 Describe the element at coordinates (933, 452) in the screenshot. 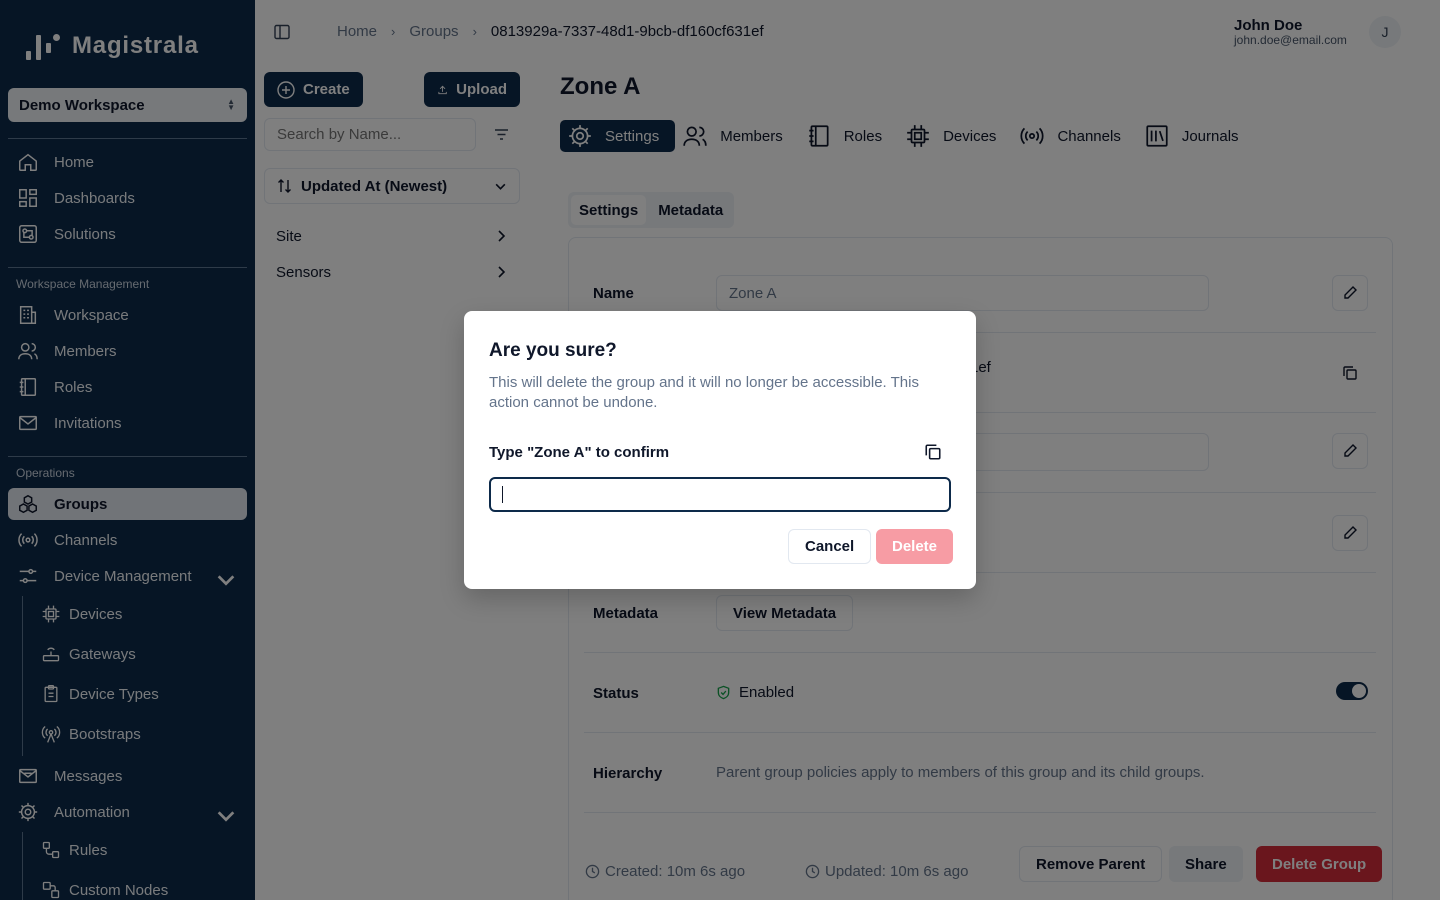

I see `copy-icon` at that location.